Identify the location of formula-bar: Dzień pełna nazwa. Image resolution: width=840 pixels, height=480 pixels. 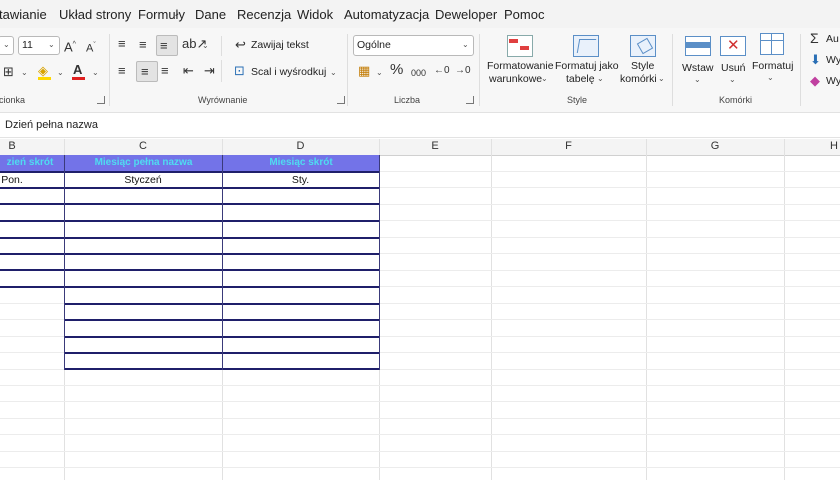
(420, 125).